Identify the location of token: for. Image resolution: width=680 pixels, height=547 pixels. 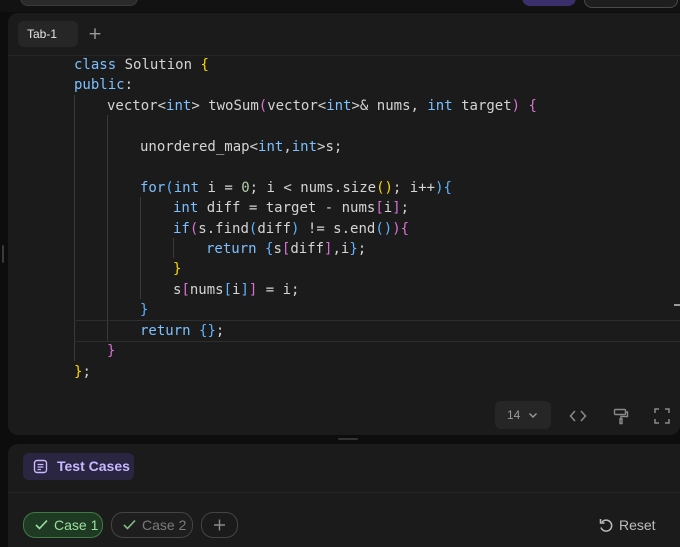
(153, 188).